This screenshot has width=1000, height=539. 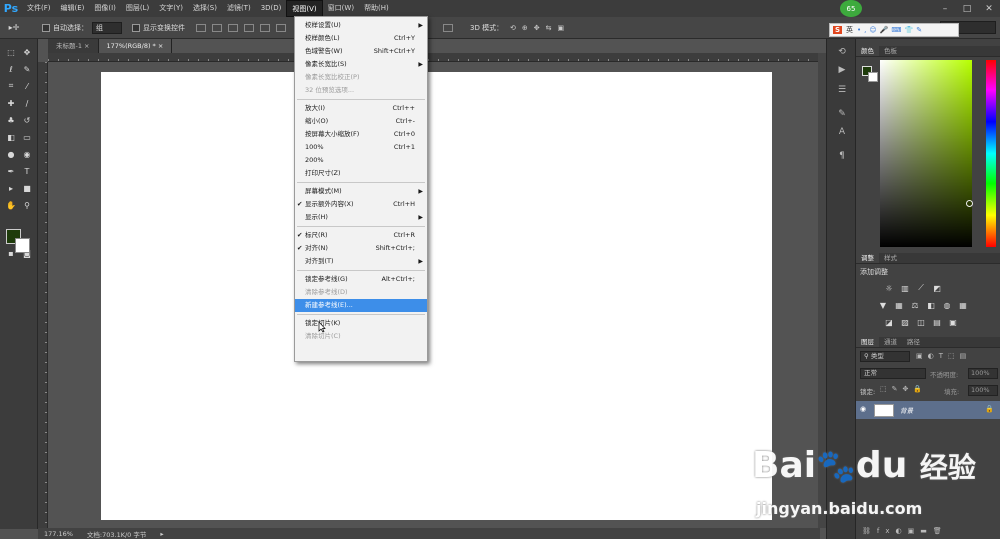 What do you see at coordinates (842, 132) in the screenshot?
I see `character-panel-icon: A` at bounding box center [842, 132].